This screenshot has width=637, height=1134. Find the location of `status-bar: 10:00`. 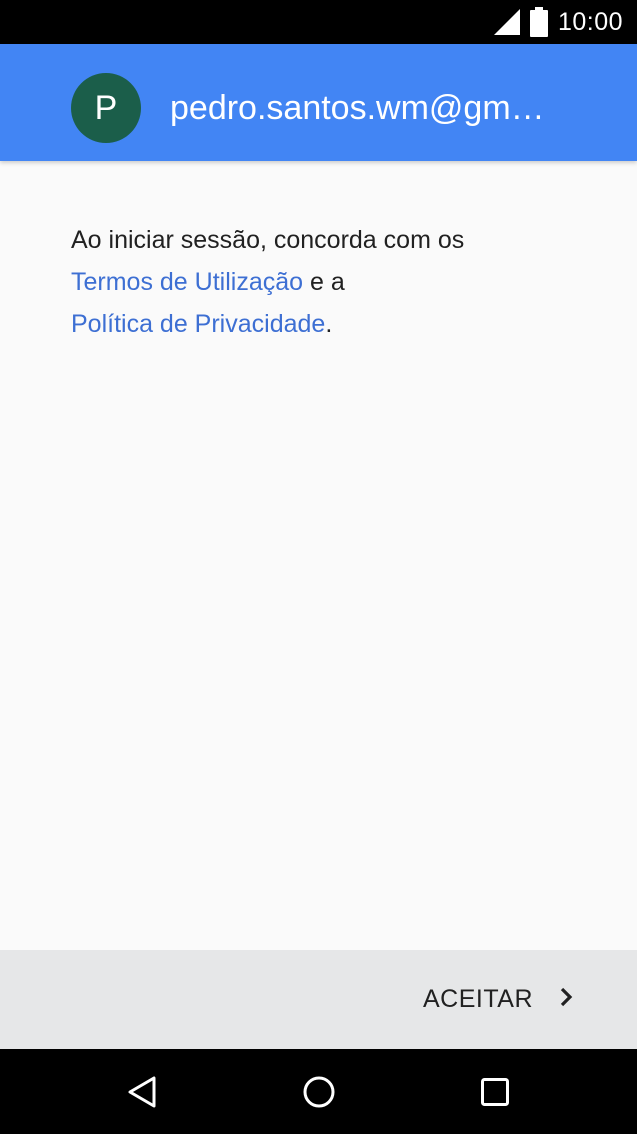

status-bar: 10:00 is located at coordinates (318, 22).